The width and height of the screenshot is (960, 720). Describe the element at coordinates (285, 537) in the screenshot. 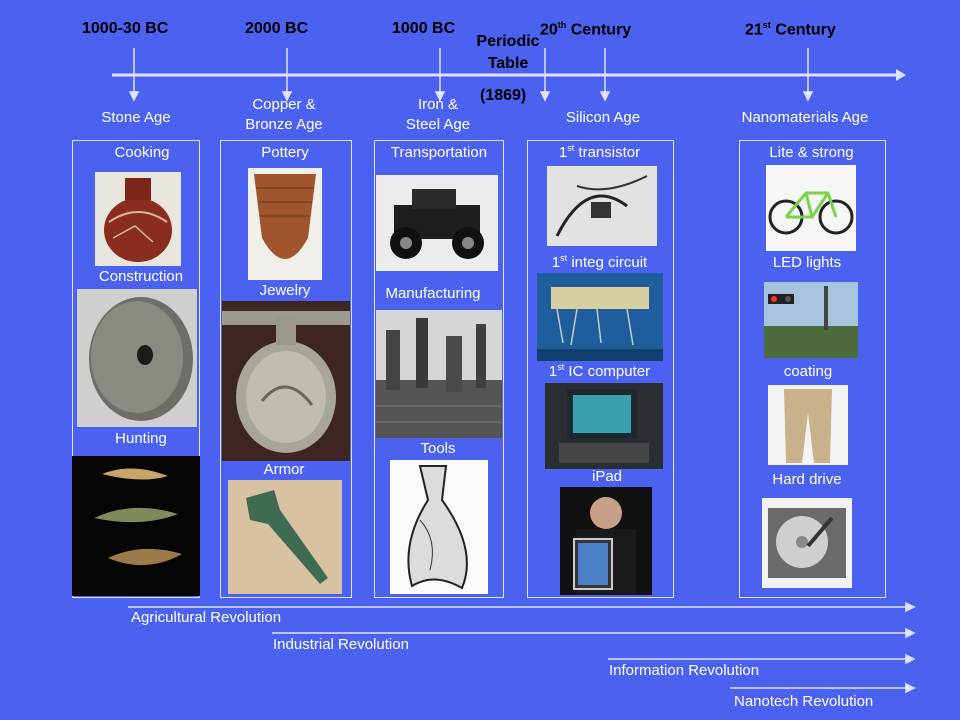

I see `bronze-blade-image` at that location.